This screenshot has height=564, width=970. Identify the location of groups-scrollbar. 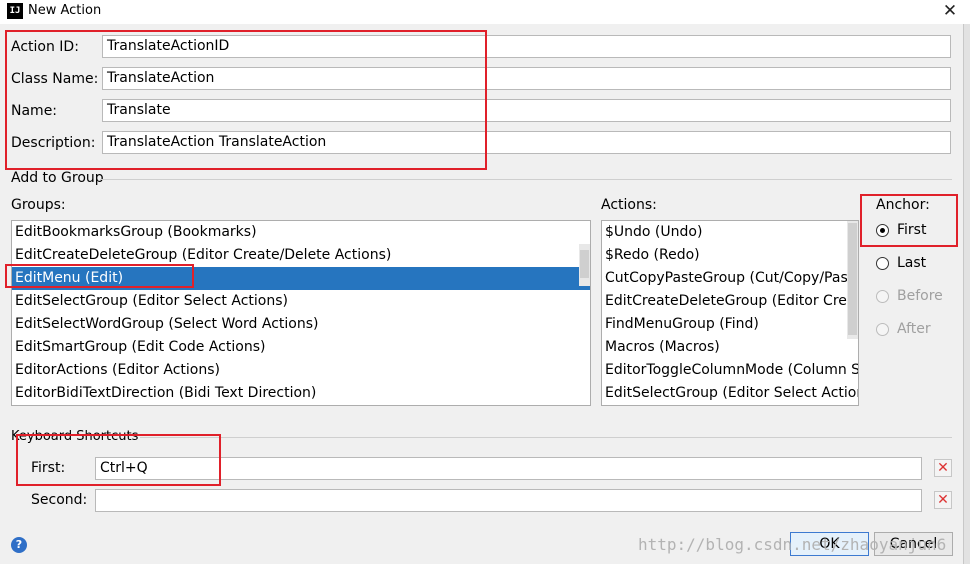
(584, 265).